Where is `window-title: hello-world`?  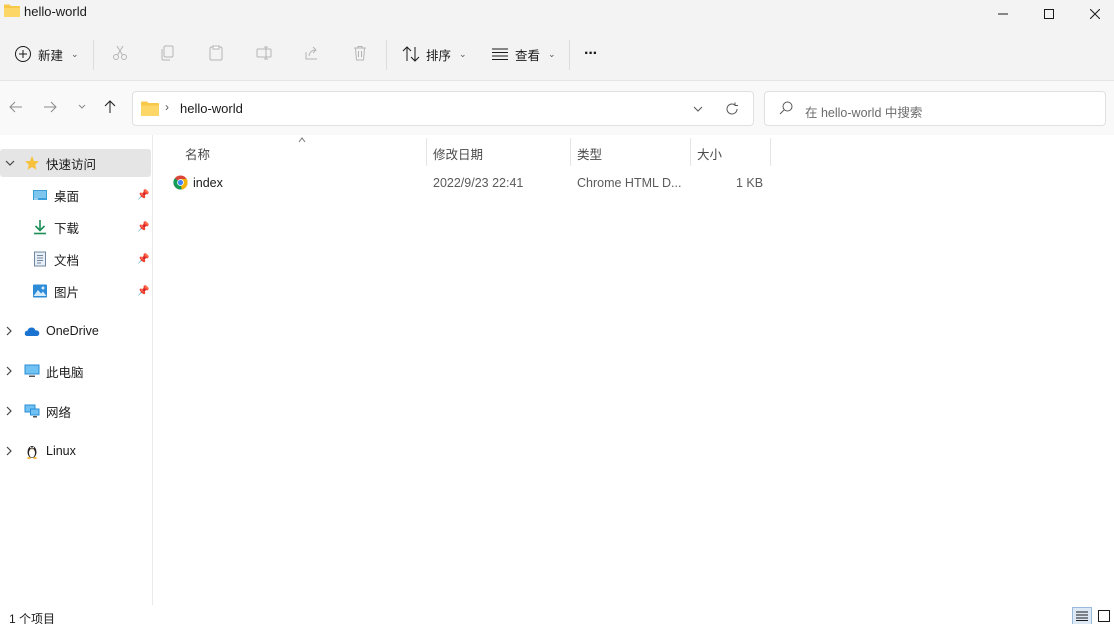 window-title: hello-world is located at coordinates (55, 11).